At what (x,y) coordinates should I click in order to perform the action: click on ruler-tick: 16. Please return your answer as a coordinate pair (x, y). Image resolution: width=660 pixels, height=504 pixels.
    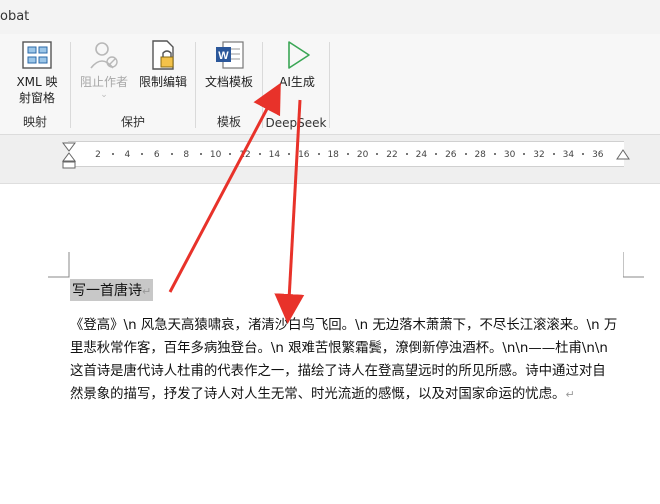
    Looking at the image, I should click on (304, 155).